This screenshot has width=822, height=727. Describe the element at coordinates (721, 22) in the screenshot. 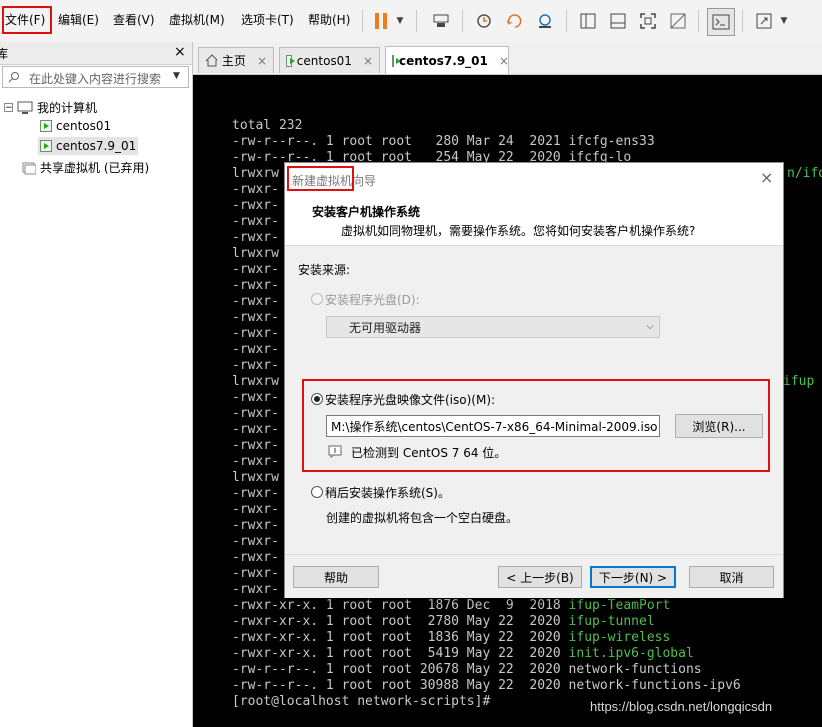

I see `console-icon` at that location.